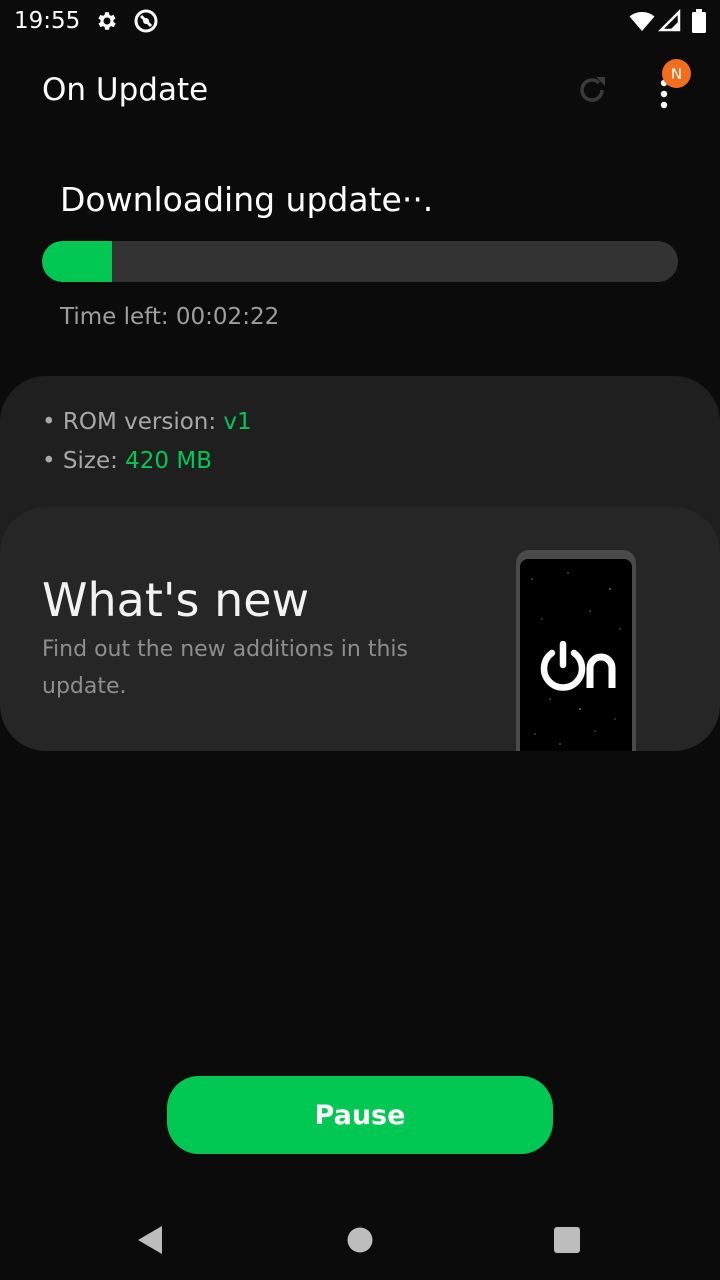 Image resolution: width=720 pixels, height=1280 pixels. What do you see at coordinates (676, 73) in the screenshot?
I see `notification-badge: N` at bounding box center [676, 73].